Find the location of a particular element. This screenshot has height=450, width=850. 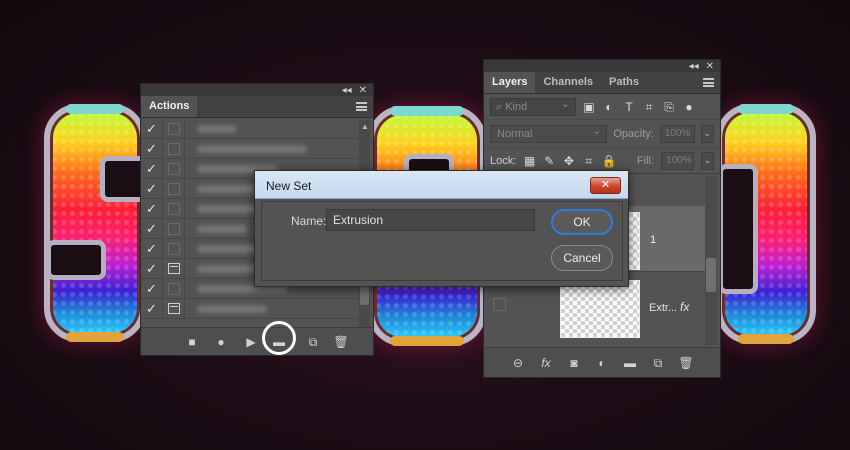

layers-panel-topbar: ◂◂ ✕ is located at coordinates (602, 66).